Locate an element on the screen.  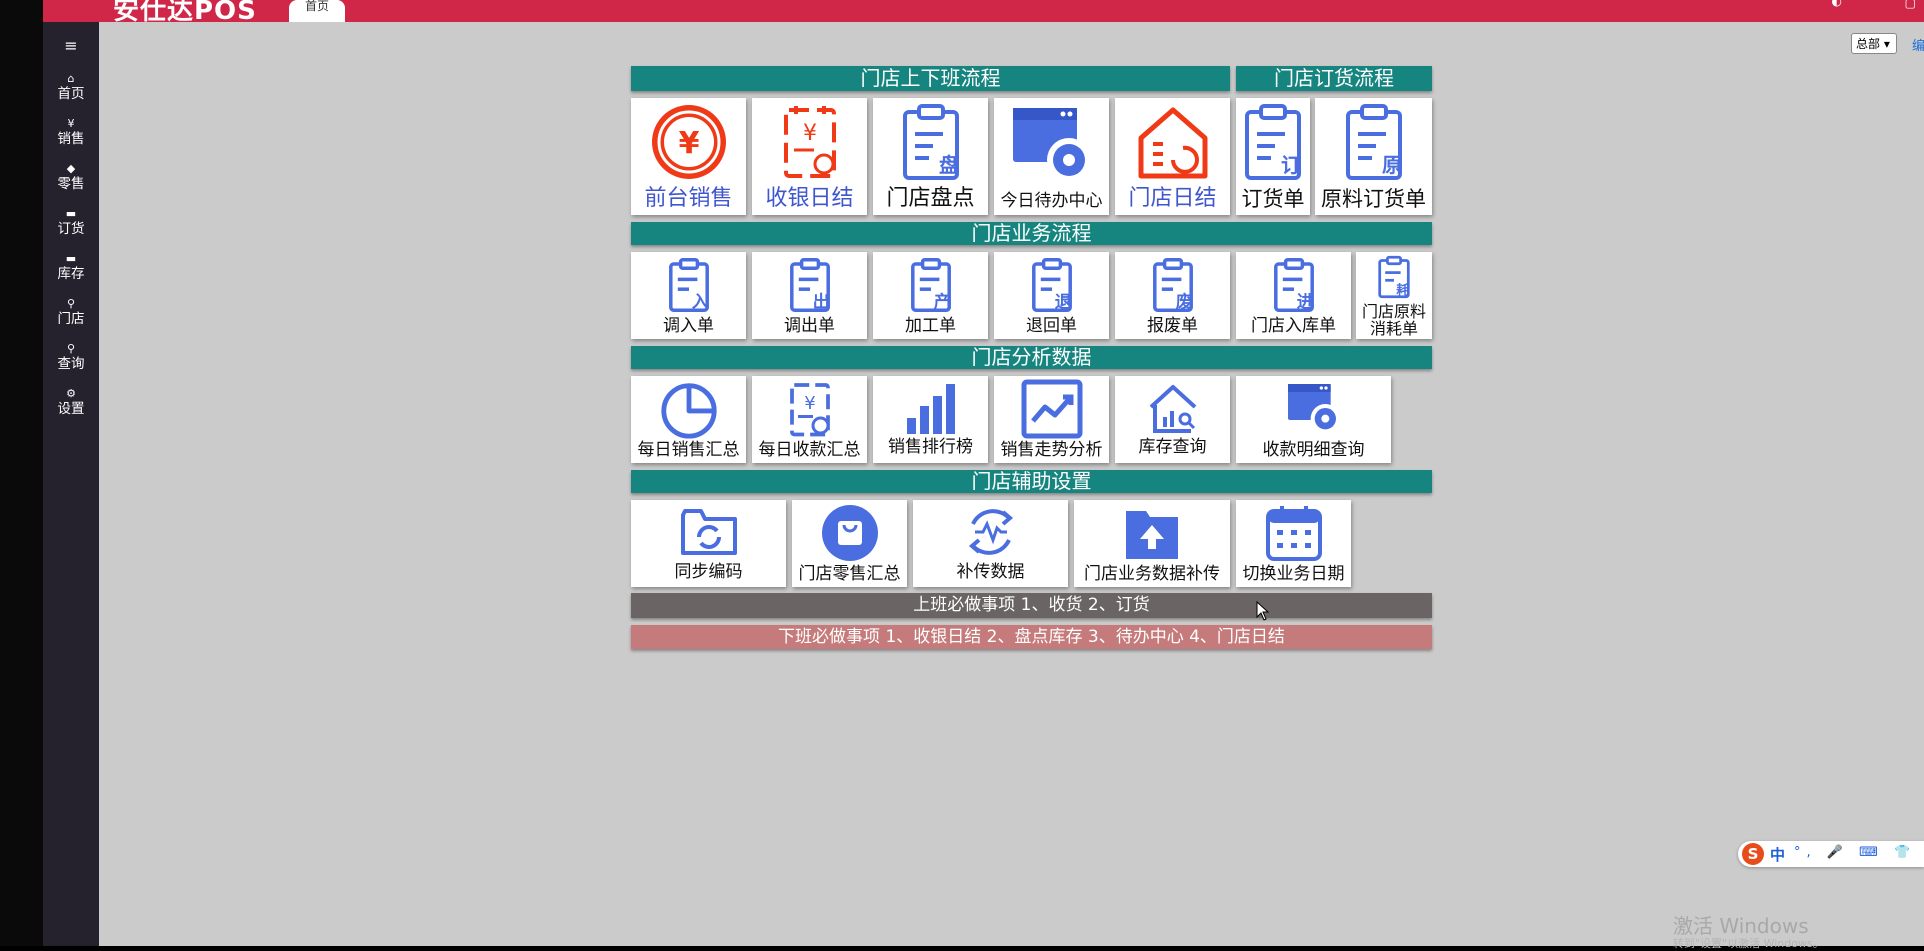
tile-label: 订货单 is located at coordinates (1273, 198).